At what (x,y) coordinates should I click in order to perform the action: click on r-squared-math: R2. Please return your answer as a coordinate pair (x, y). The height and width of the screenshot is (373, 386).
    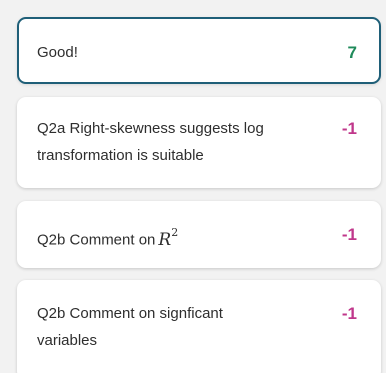
    Looking at the image, I should click on (168, 238).